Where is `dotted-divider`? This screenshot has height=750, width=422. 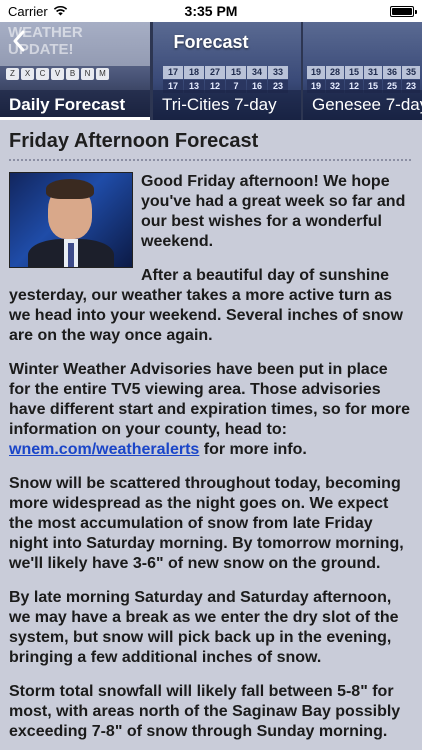
dotted-divider is located at coordinates (211, 160).